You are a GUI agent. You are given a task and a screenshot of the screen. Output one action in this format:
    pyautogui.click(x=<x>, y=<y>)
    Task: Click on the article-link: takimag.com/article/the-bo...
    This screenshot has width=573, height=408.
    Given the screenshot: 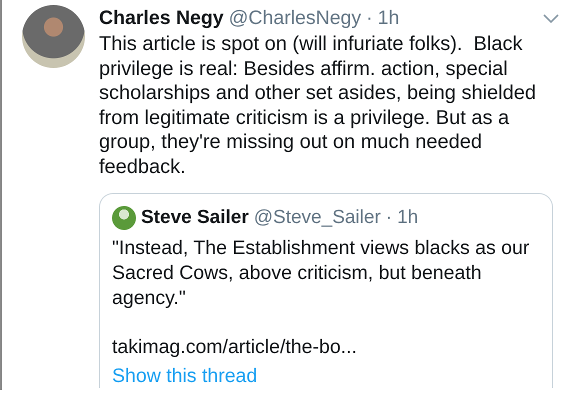 What is the action you would take?
    pyautogui.click(x=326, y=347)
    